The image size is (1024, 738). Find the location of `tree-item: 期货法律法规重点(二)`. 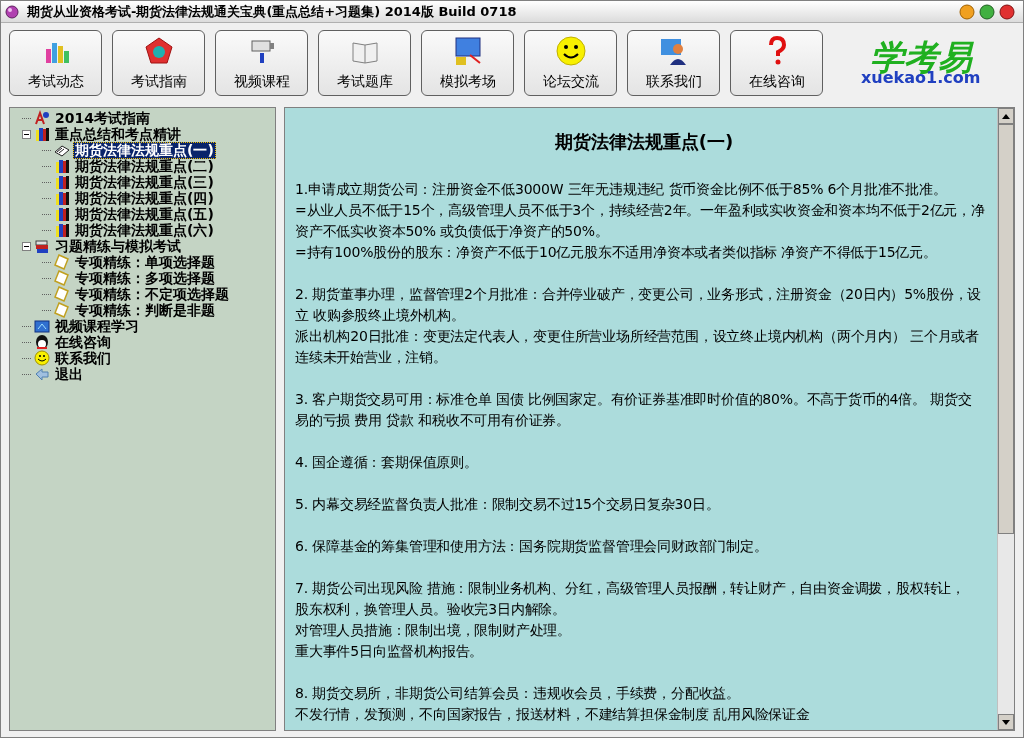

tree-item: 期货法律法规重点(二) is located at coordinates (144, 166).